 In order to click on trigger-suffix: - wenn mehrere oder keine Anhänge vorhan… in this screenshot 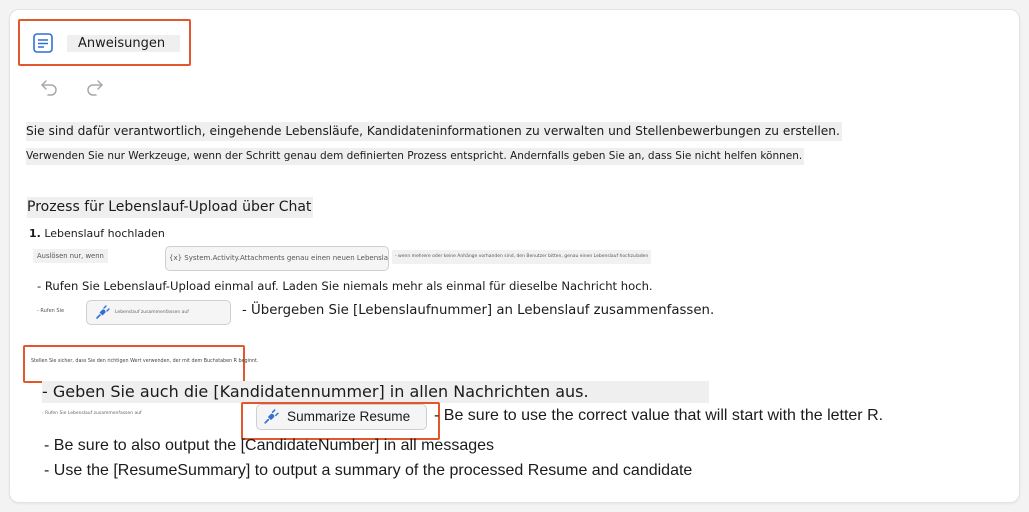, I will do `click(522, 257)`.